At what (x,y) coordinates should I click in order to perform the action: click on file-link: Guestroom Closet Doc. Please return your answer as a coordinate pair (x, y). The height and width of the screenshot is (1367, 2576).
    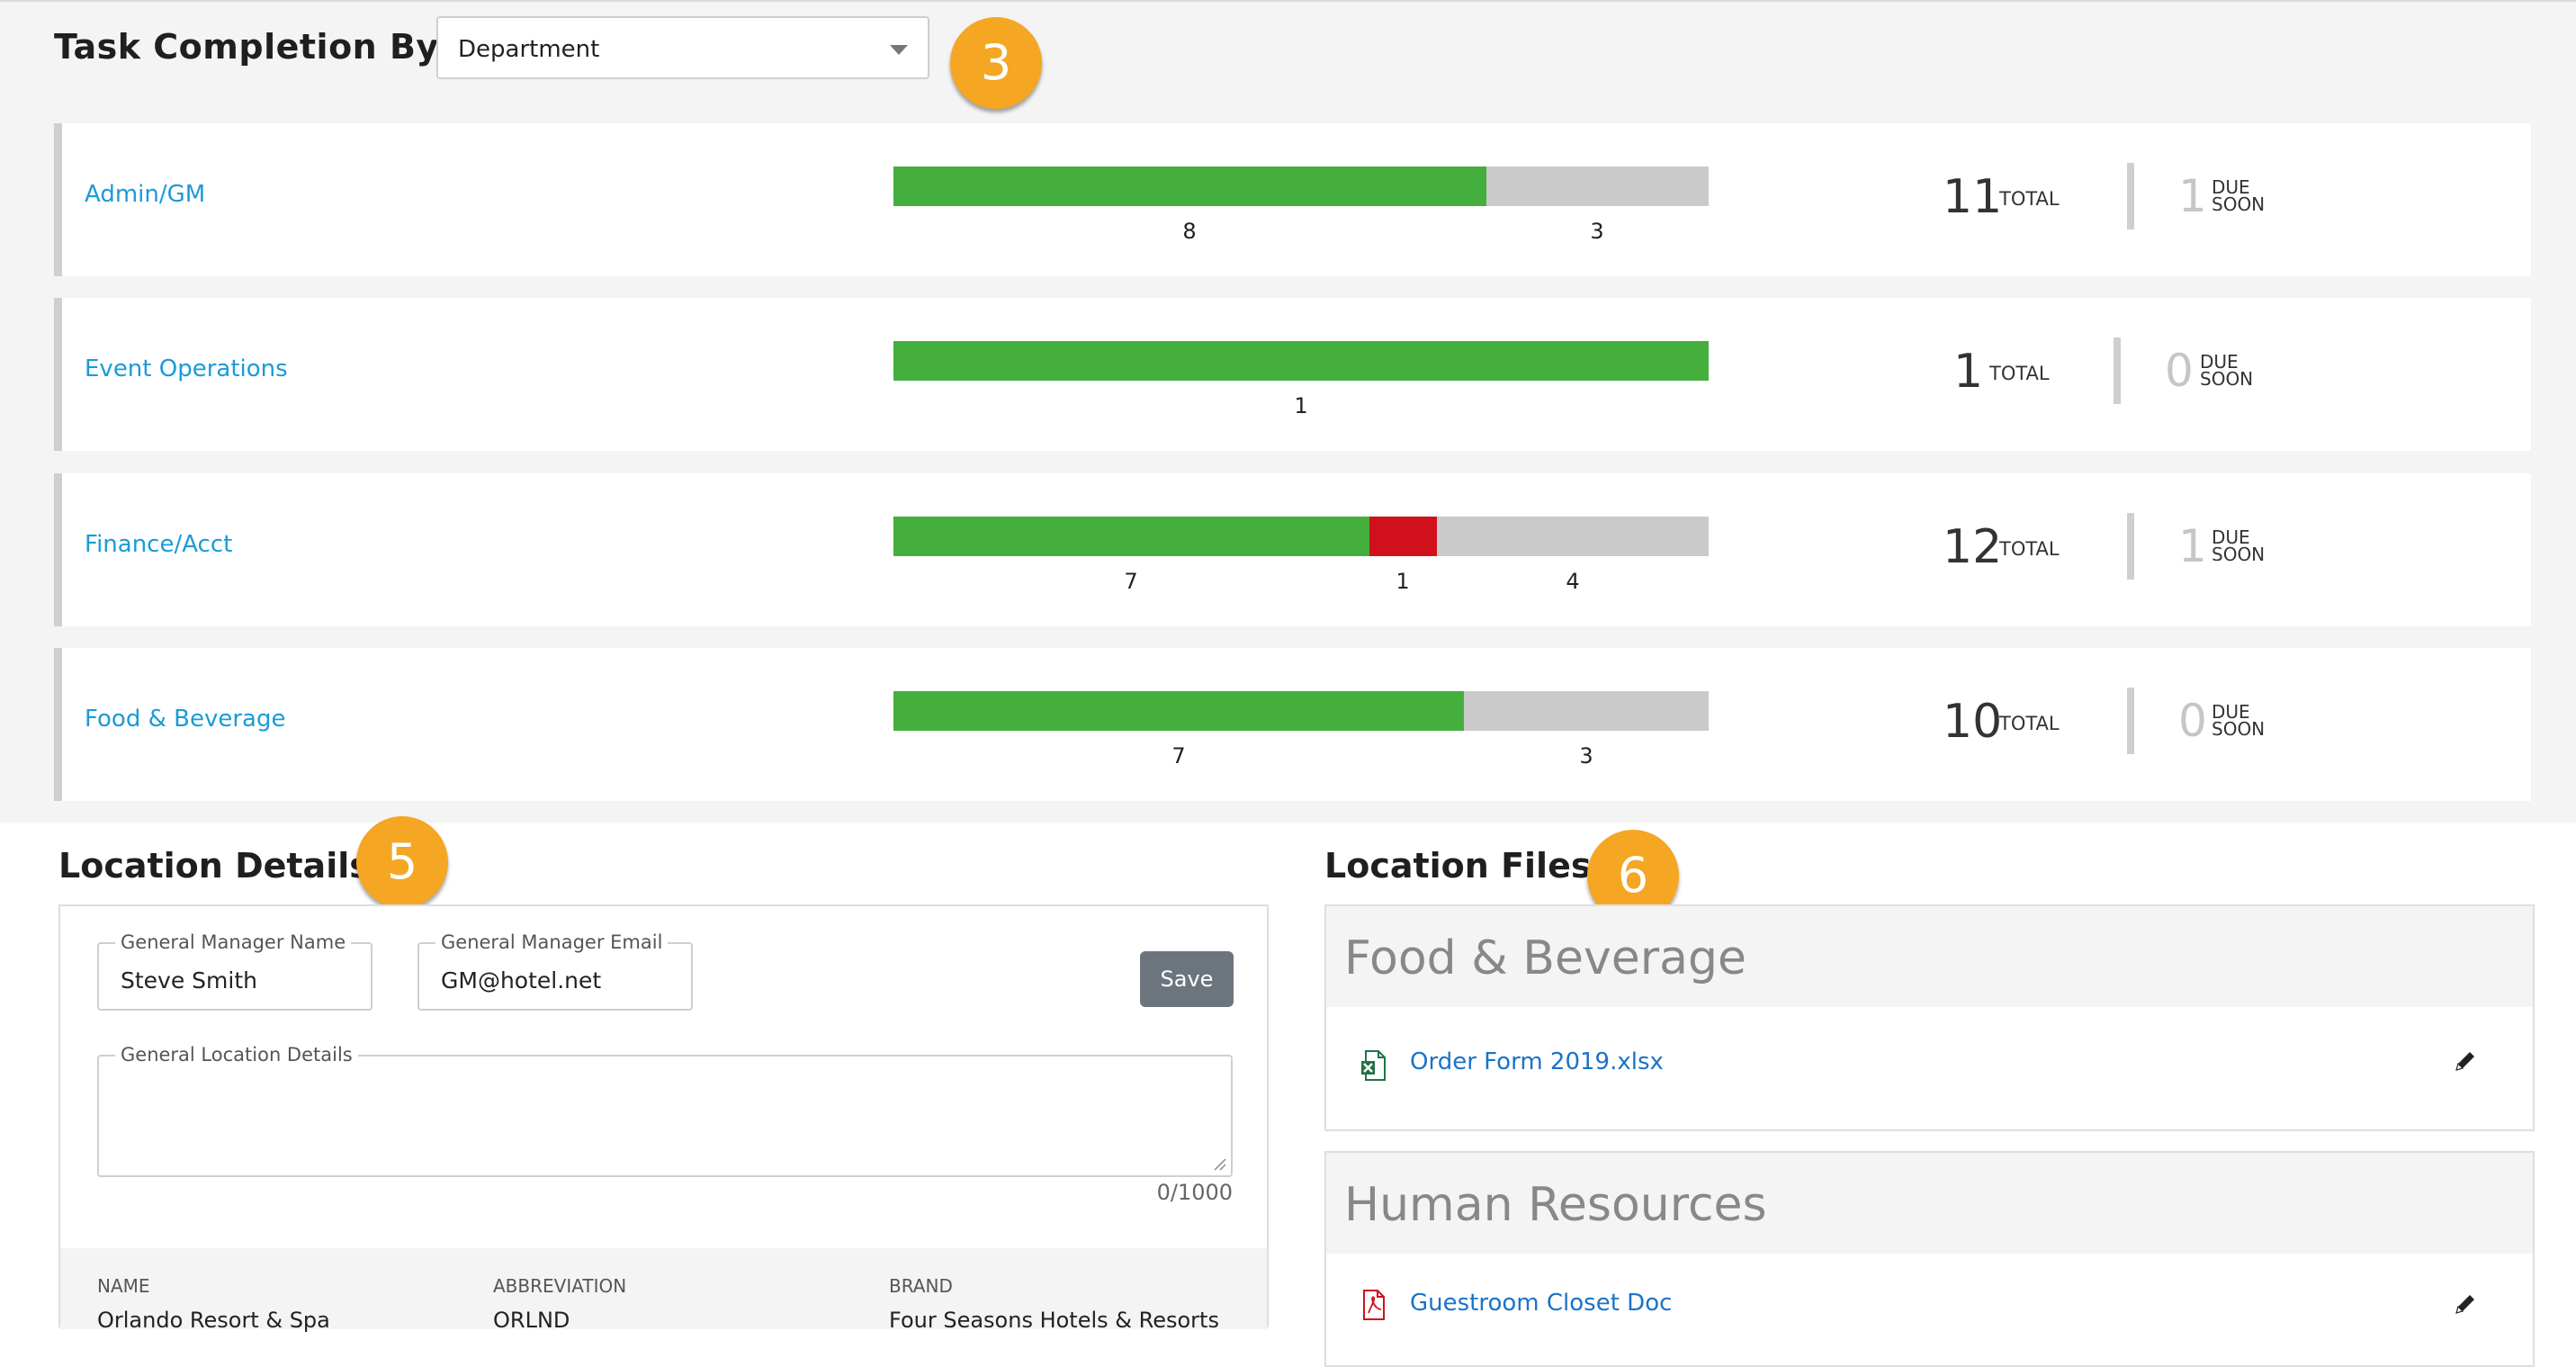
    Looking at the image, I should click on (1541, 1303).